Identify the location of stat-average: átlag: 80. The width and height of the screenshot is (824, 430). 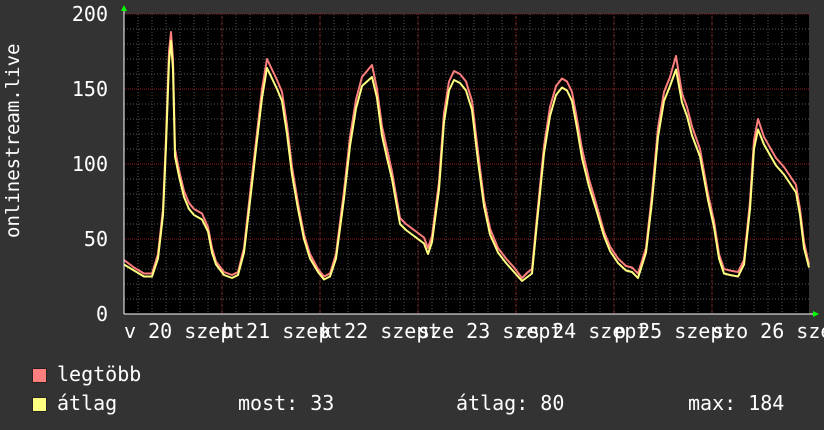
(510, 403).